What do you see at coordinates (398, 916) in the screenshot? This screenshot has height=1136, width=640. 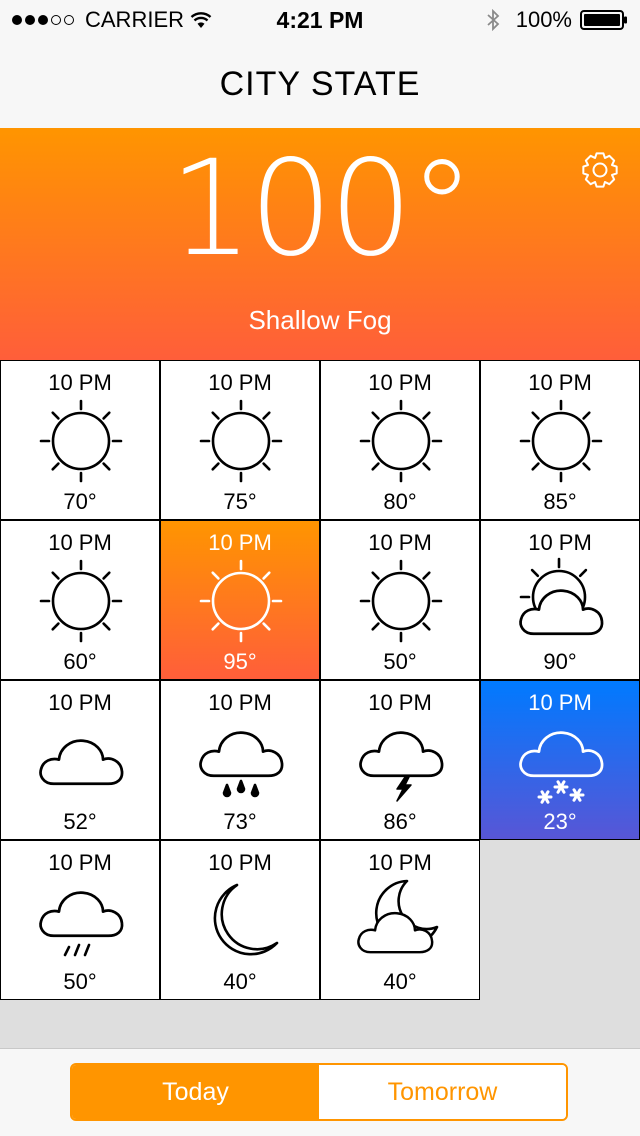 I see `partly-cloudy-night-icon` at bounding box center [398, 916].